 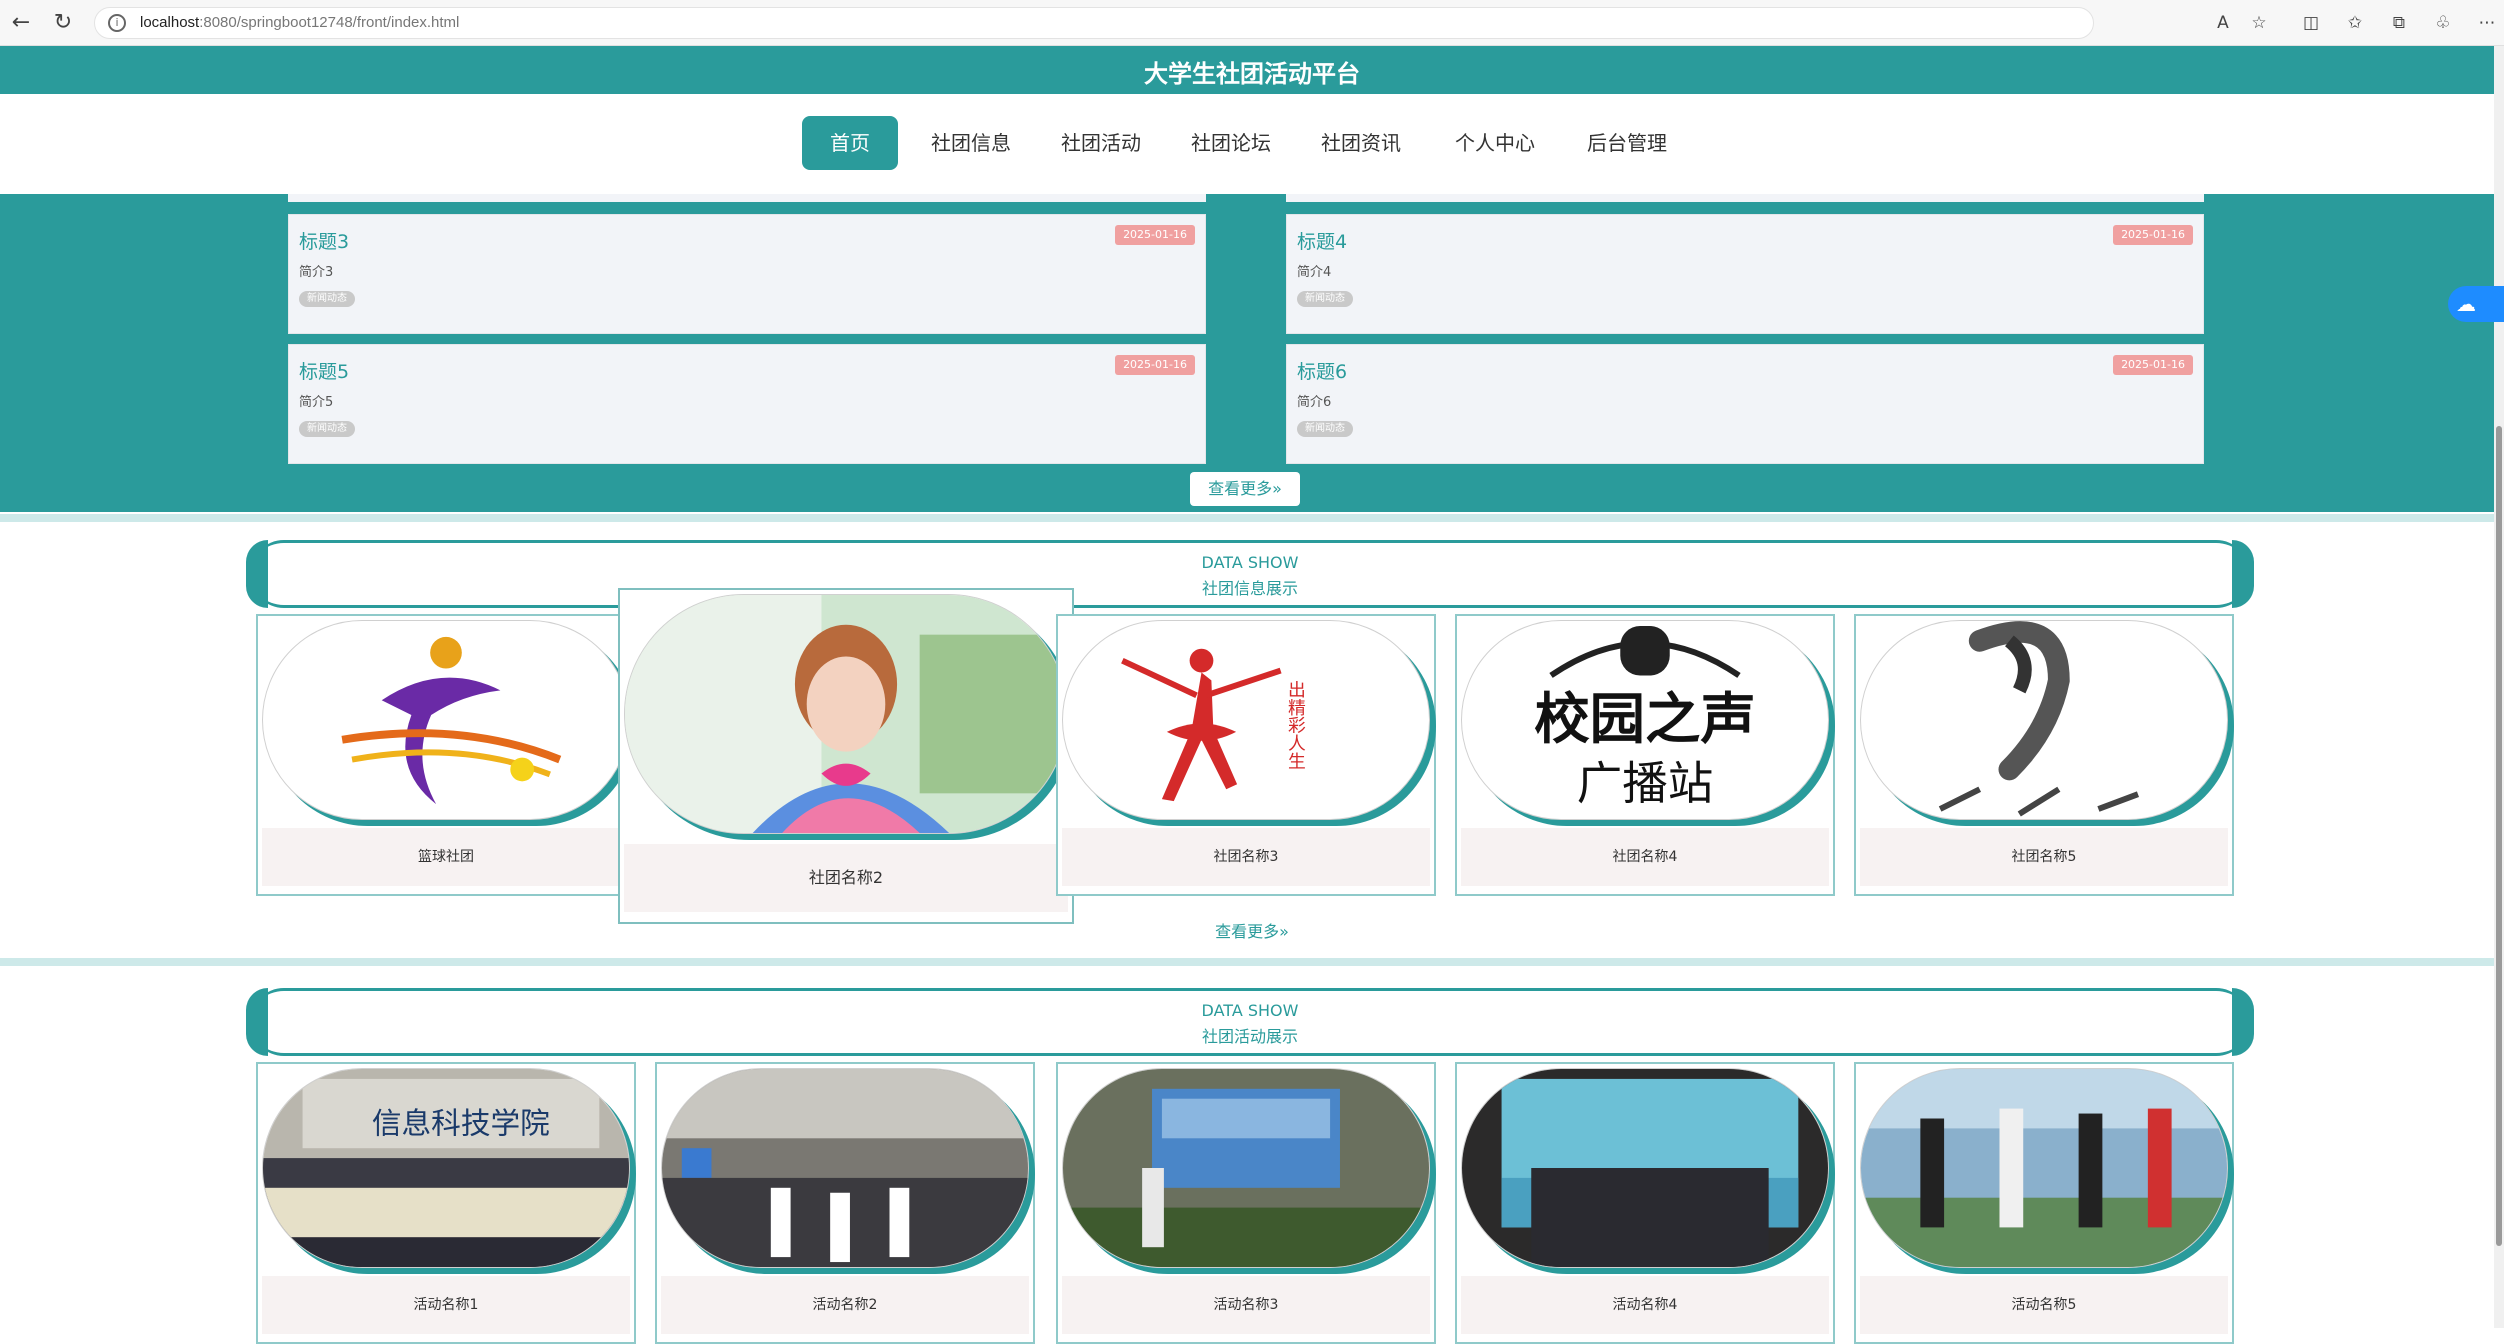 I want to click on site-title: 大学生社团活动平台, so click(x=1252, y=74).